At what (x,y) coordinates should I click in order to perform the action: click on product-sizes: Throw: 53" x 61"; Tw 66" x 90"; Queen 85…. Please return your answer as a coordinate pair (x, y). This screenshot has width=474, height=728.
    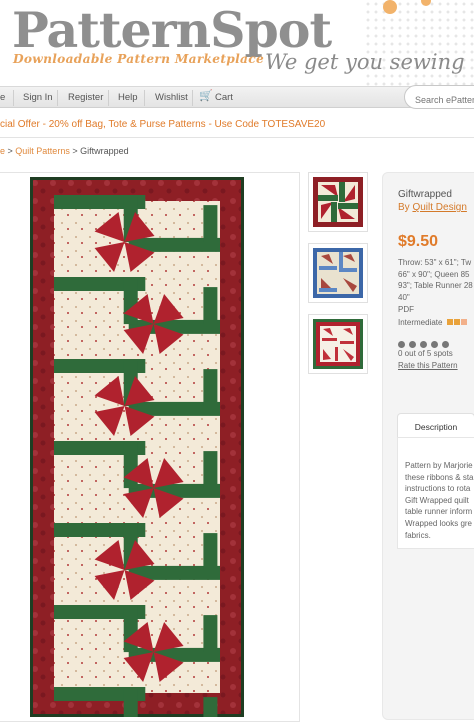
    Looking at the image, I should click on (436, 280).